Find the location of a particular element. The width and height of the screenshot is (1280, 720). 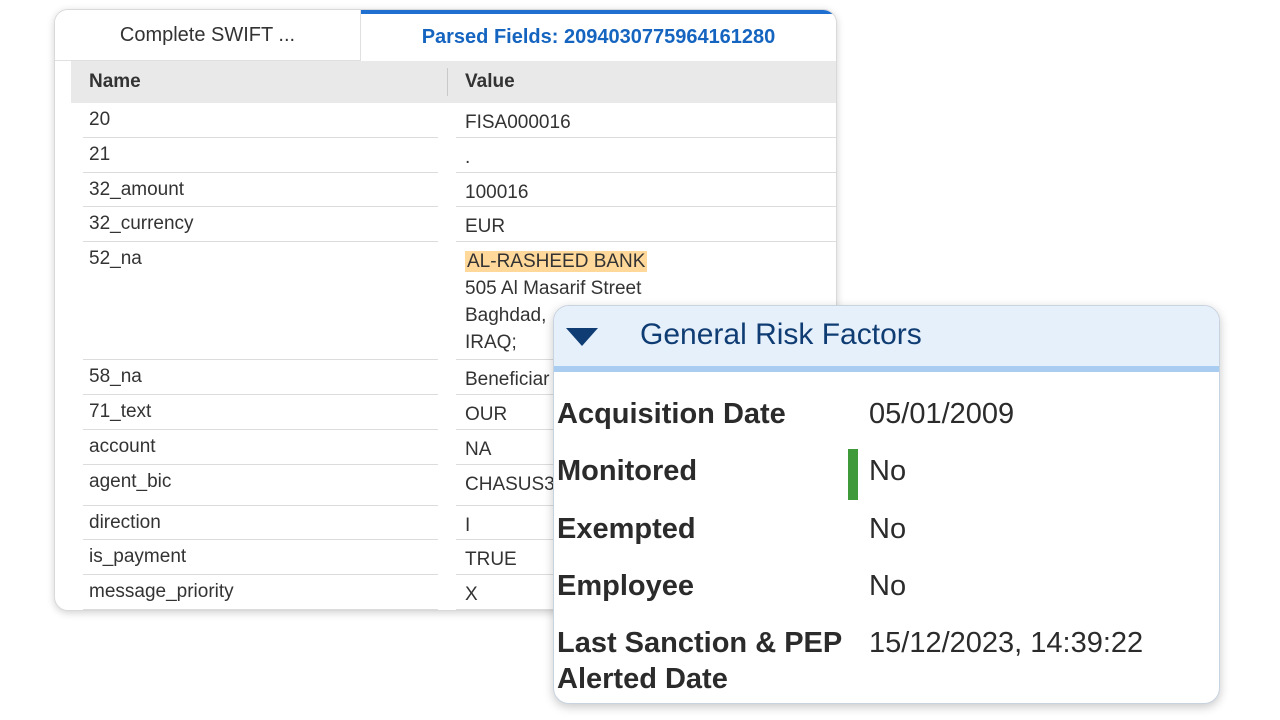

field-name: is_payment is located at coordinates (138, 556).